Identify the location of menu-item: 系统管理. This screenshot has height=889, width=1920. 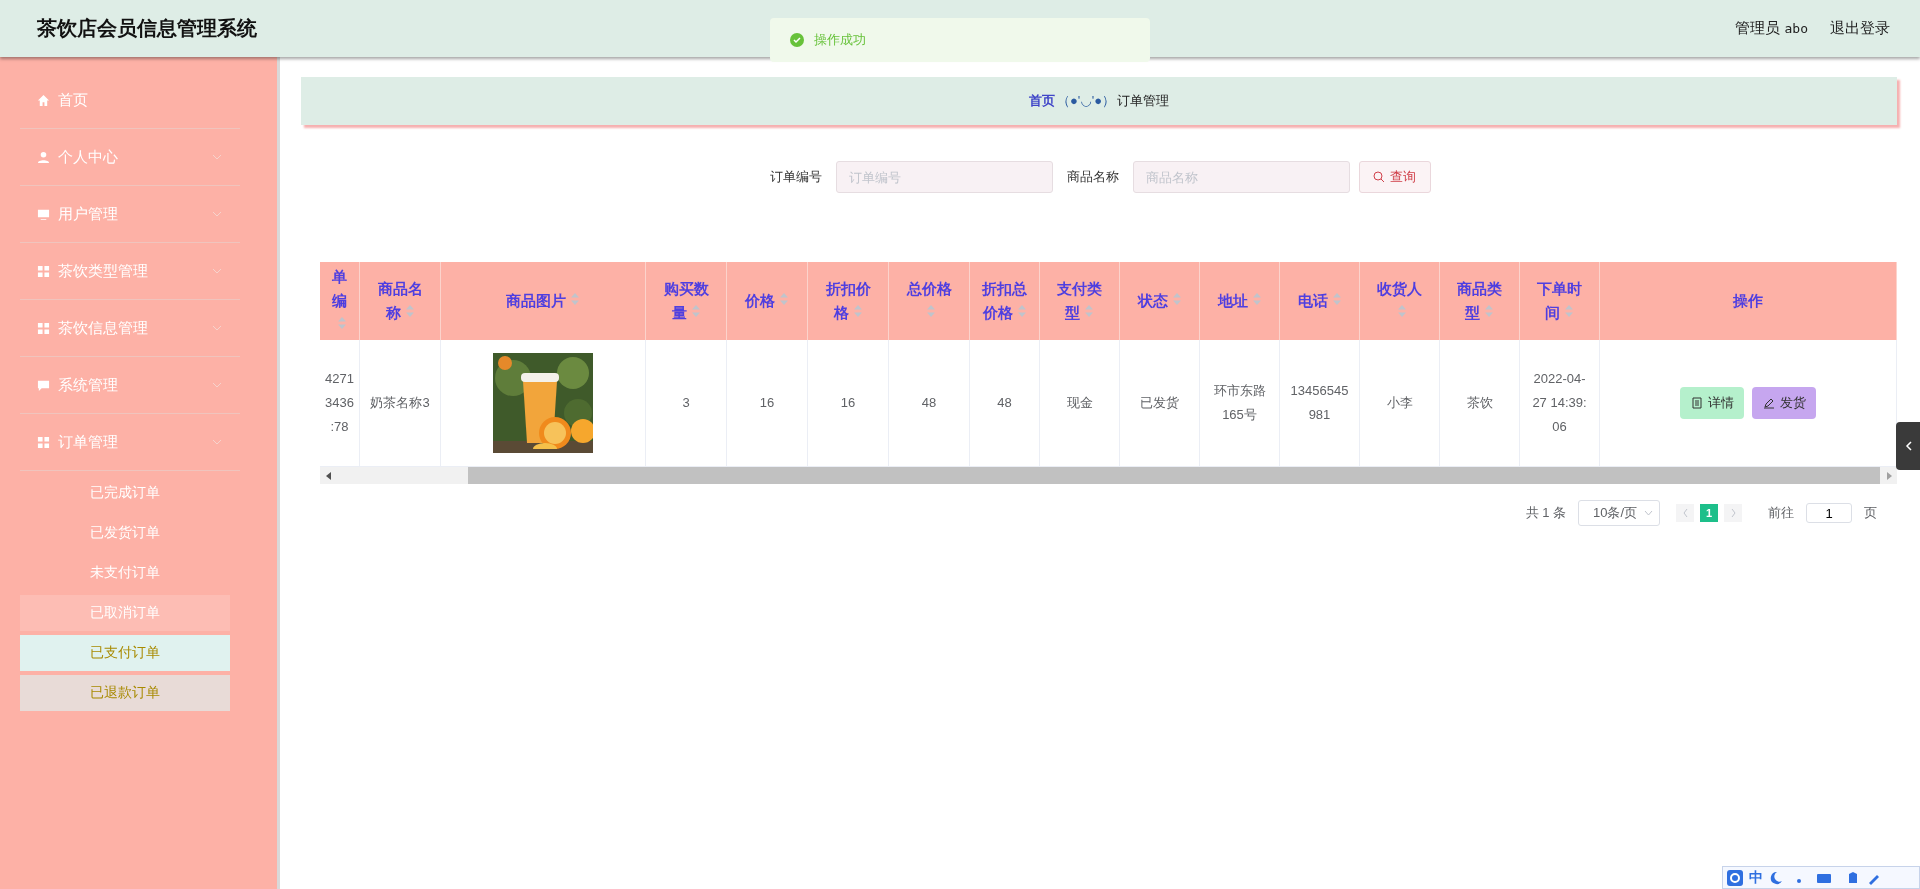
(130, 385).